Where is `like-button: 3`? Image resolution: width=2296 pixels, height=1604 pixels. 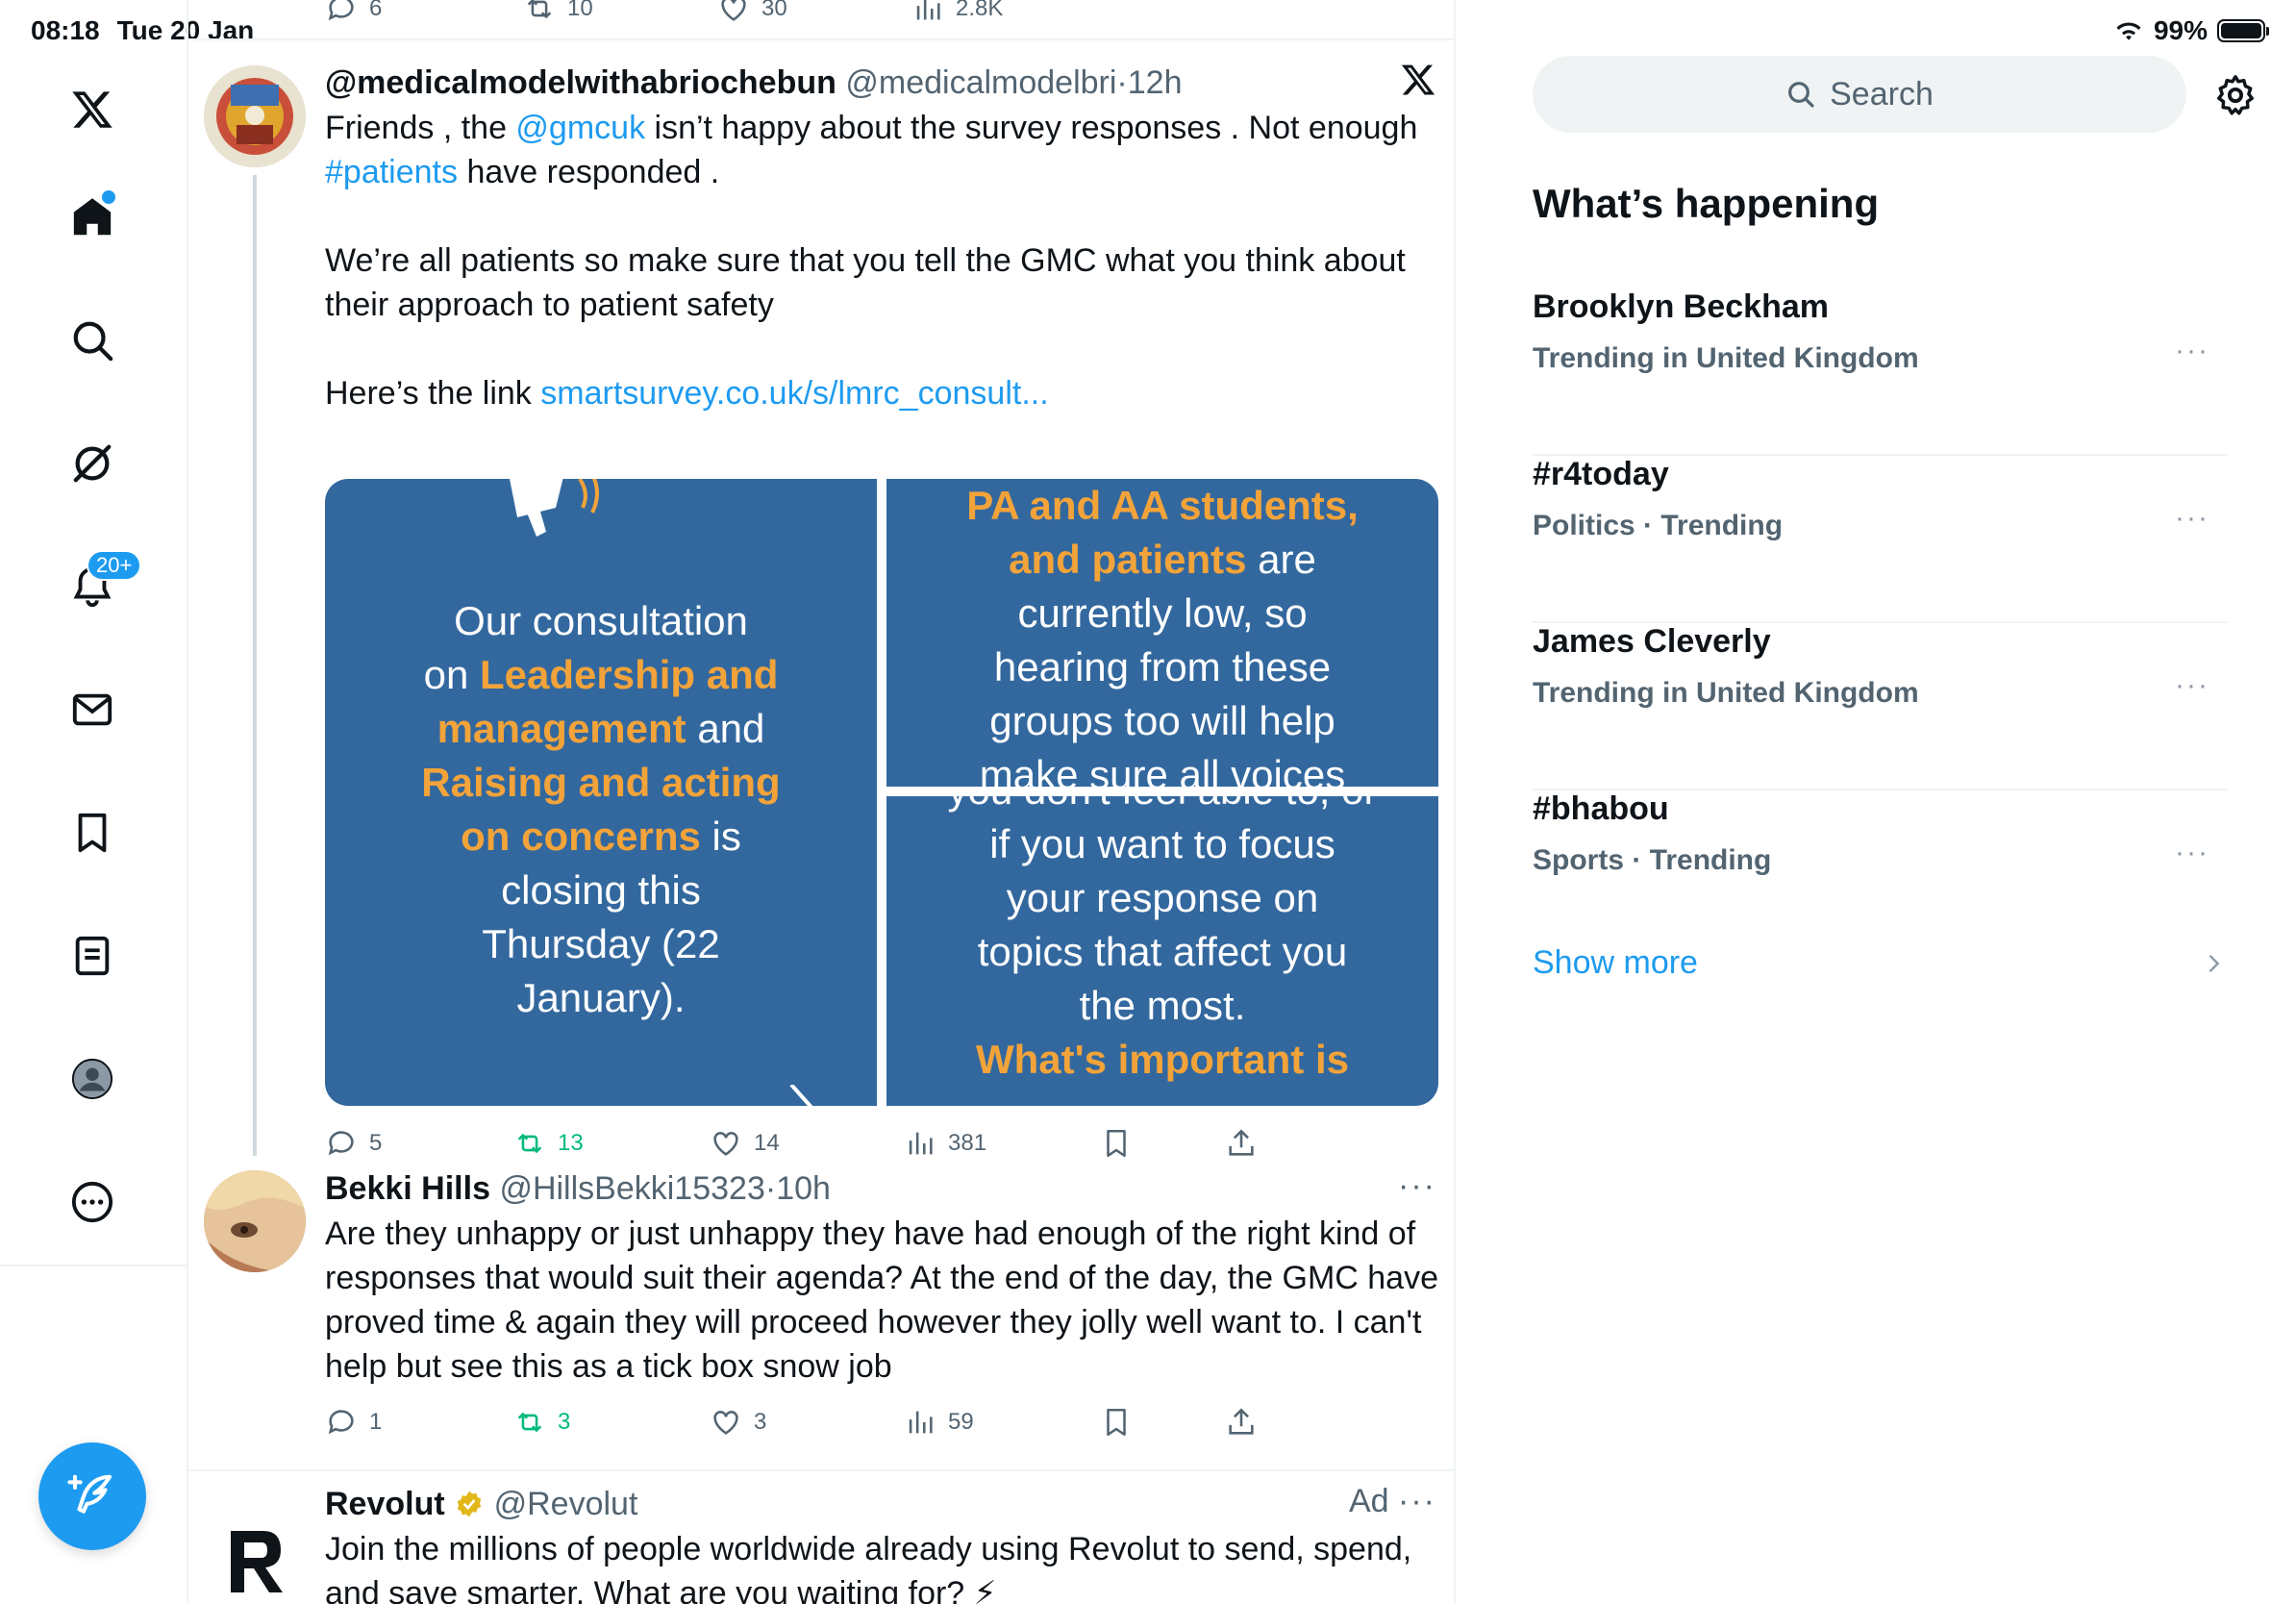 like-button: 3 is located at coordinates (738, 1422).